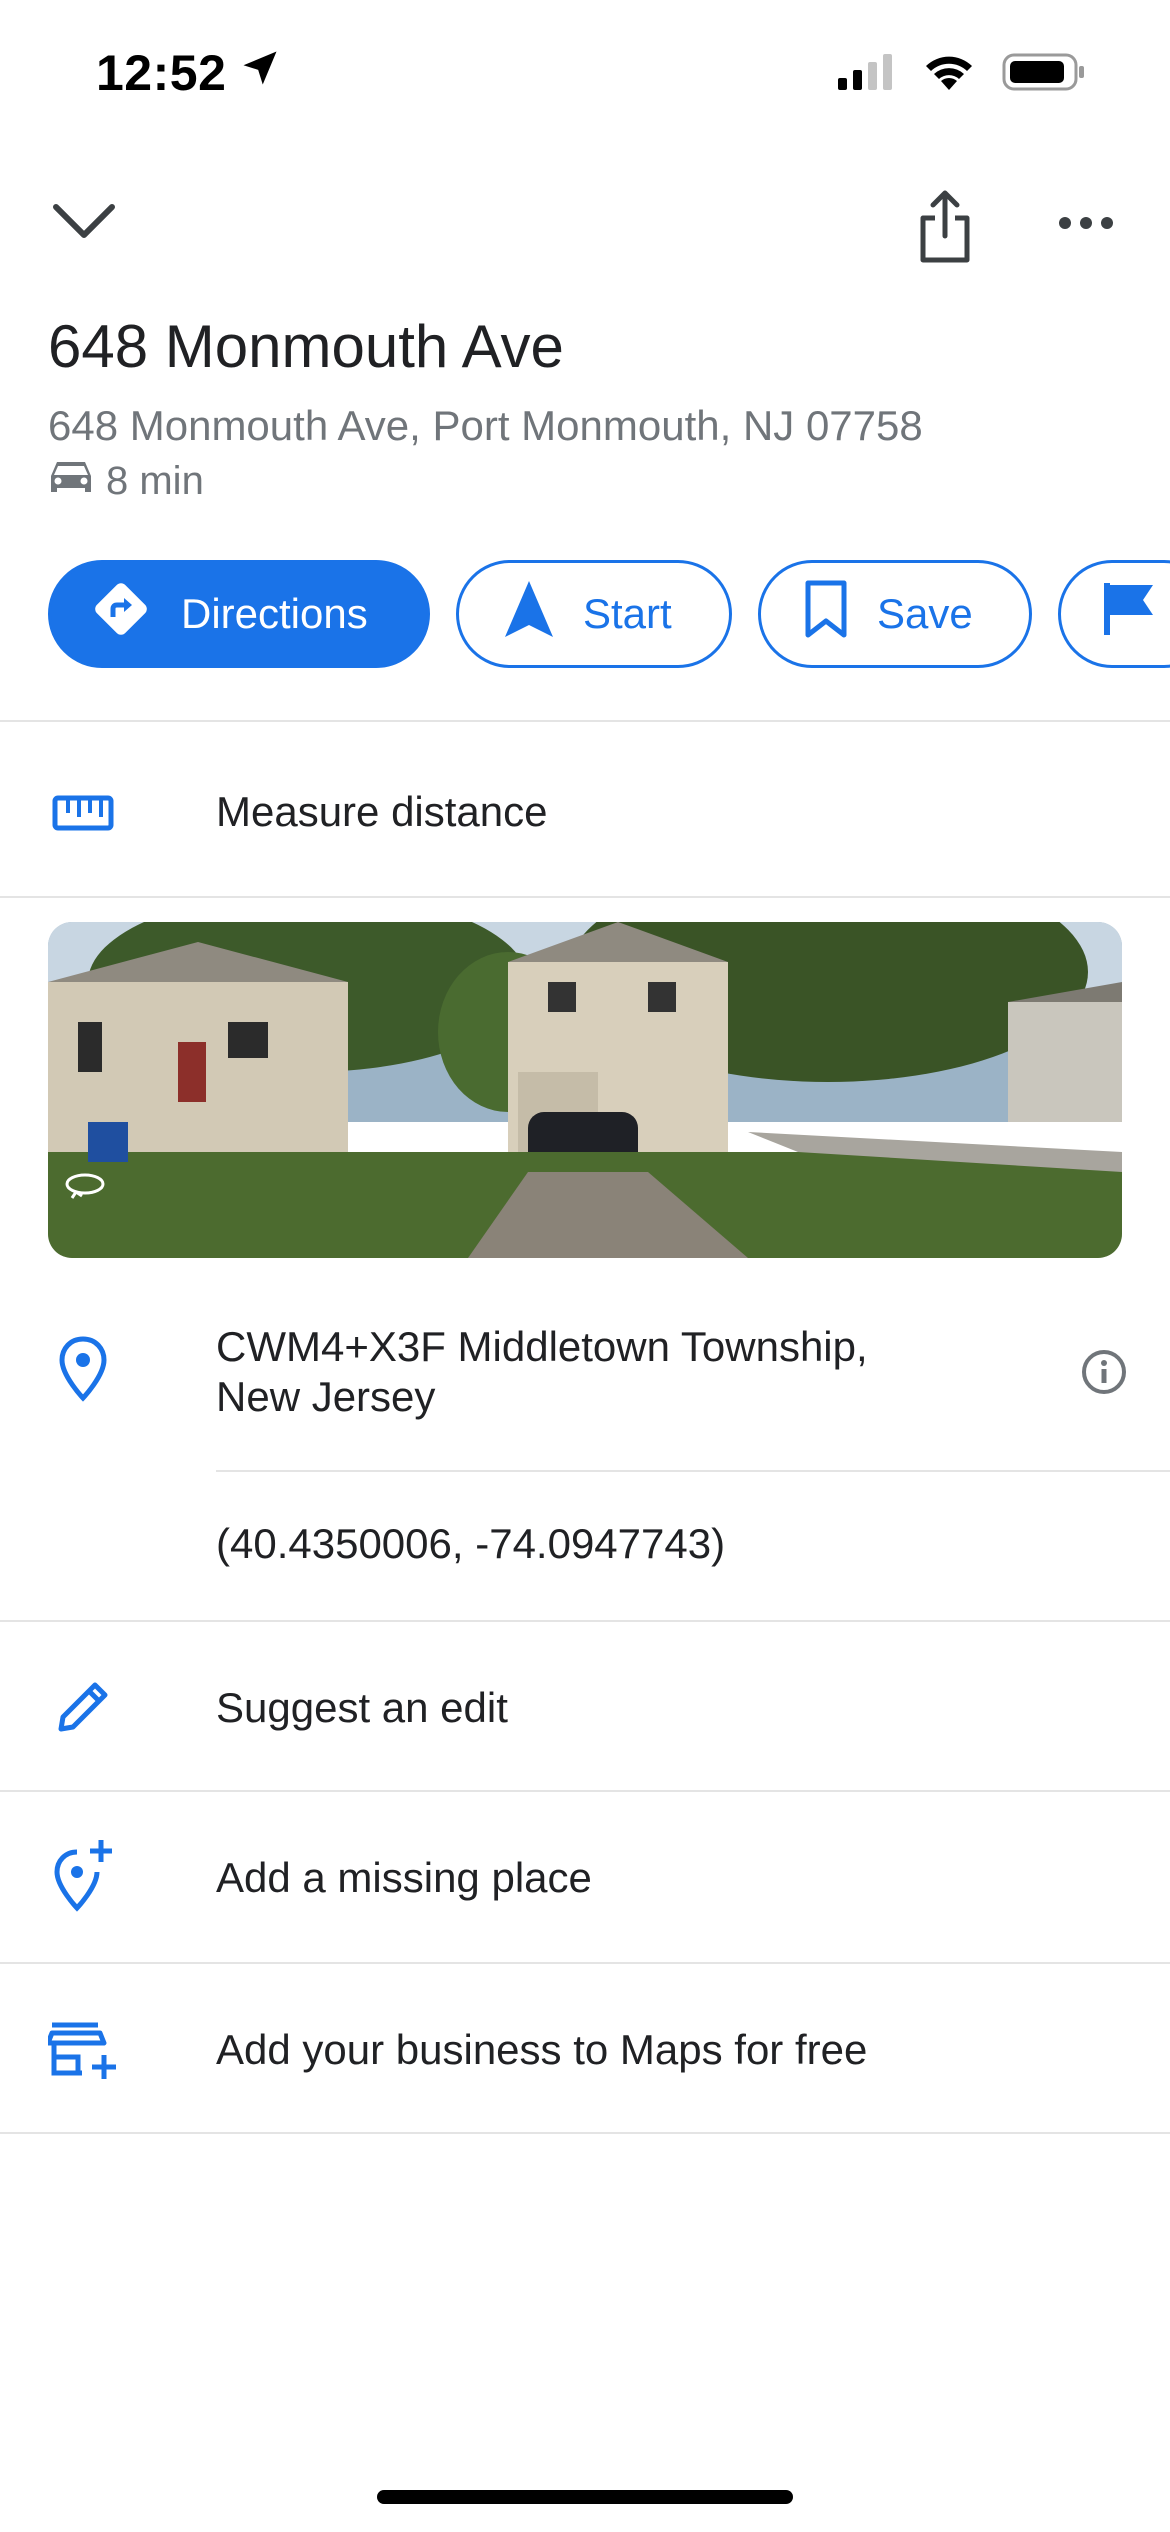  I want to click on measure-distance-row: Measure distance, so click(382, 812).